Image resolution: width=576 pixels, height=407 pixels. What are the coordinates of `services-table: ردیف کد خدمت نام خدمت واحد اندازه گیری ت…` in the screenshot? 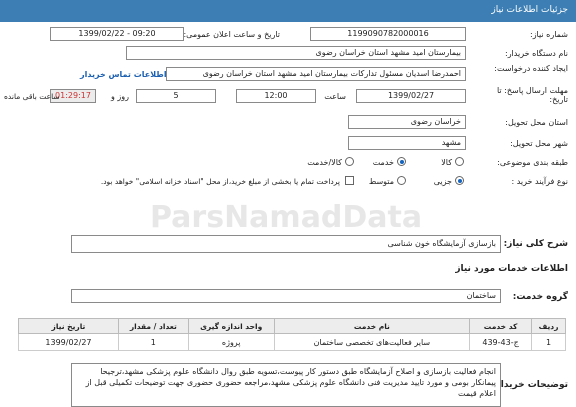 It's located at (292, 334).